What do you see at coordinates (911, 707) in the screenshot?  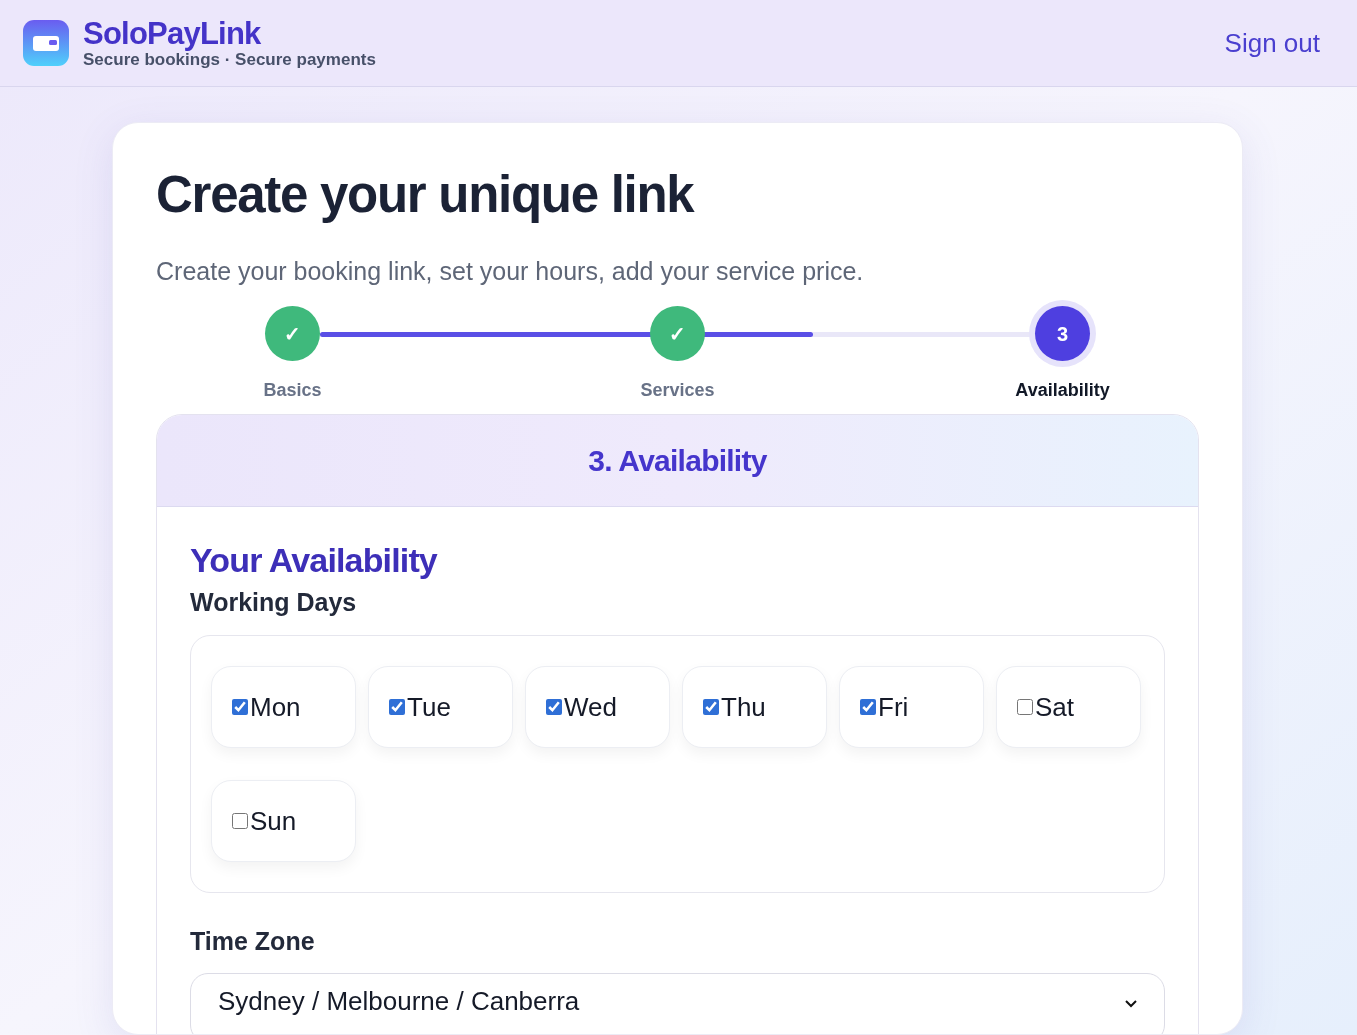 I see `day-chip: Fri` at bounding box center [911, 707].